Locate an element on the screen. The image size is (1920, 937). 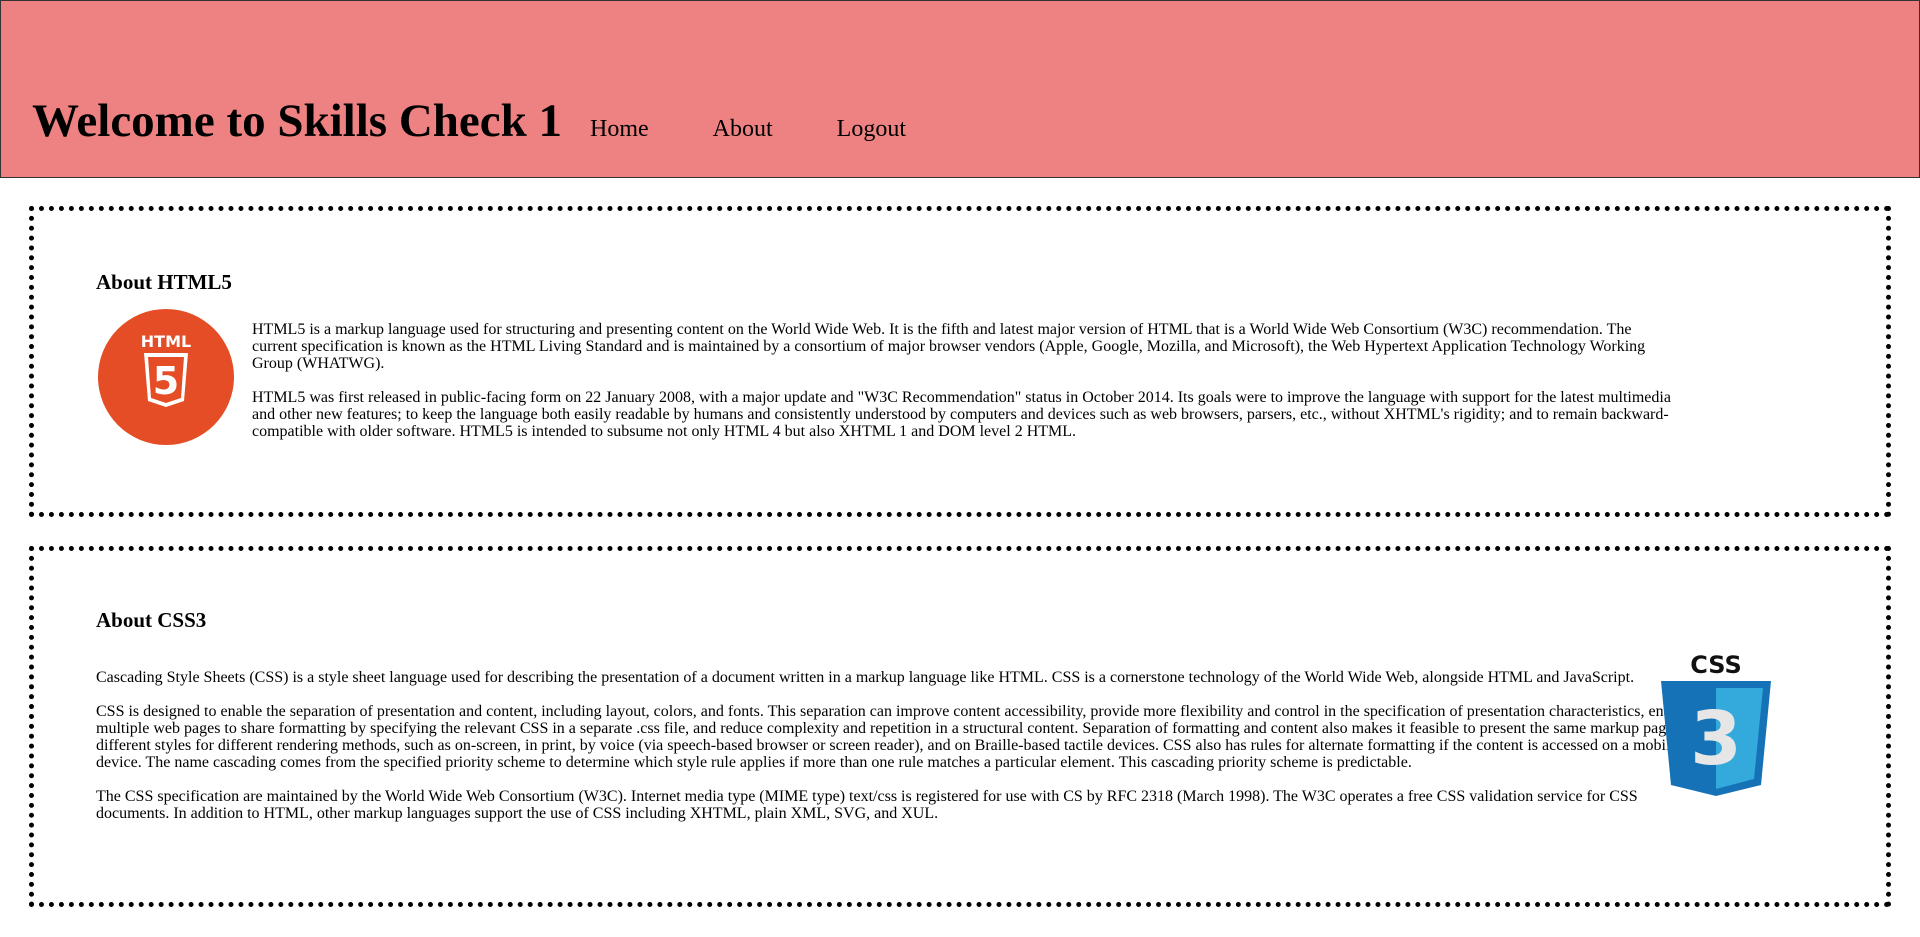
svg-text: 3 is located at coordinates (1716, 739).